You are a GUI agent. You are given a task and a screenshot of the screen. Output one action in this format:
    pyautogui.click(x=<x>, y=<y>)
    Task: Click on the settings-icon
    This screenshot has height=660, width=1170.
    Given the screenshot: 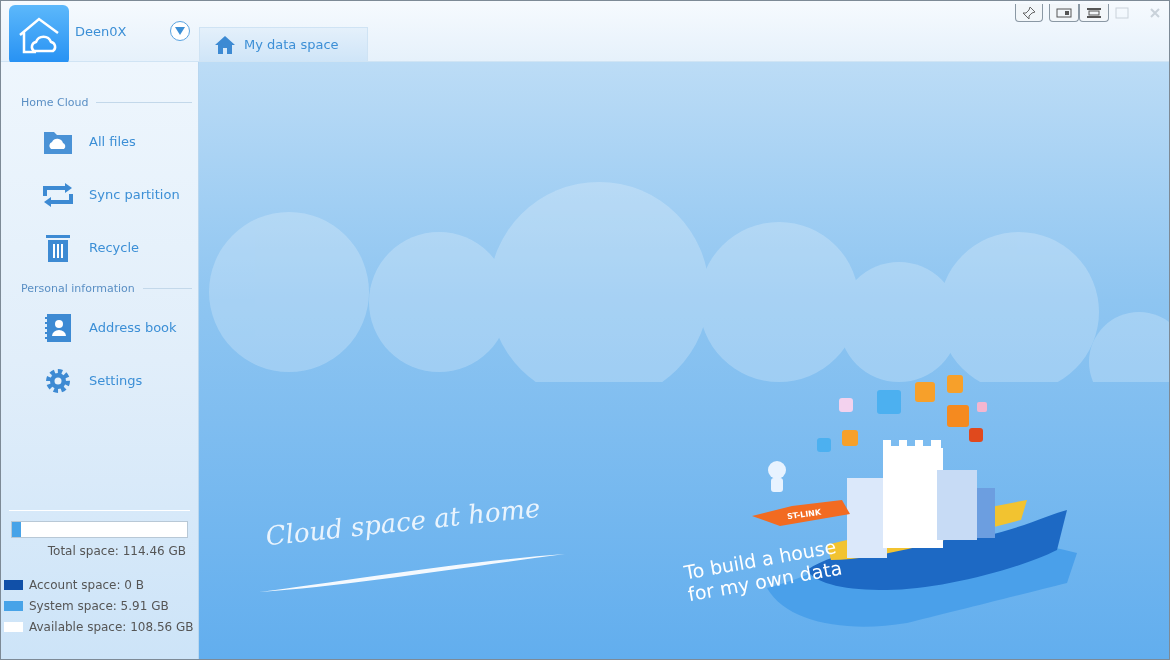 What is the action you would take?
    pyautogui.click(x=58, y=380)
    